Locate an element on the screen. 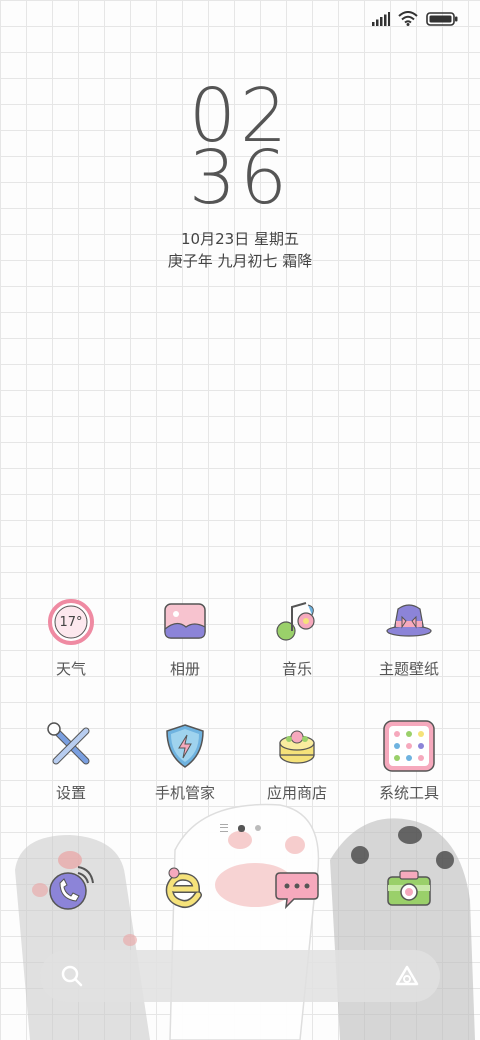 This screenshot has height=1040, width=480. lock-clock: 02 36 is located at coordinates (240, 150).